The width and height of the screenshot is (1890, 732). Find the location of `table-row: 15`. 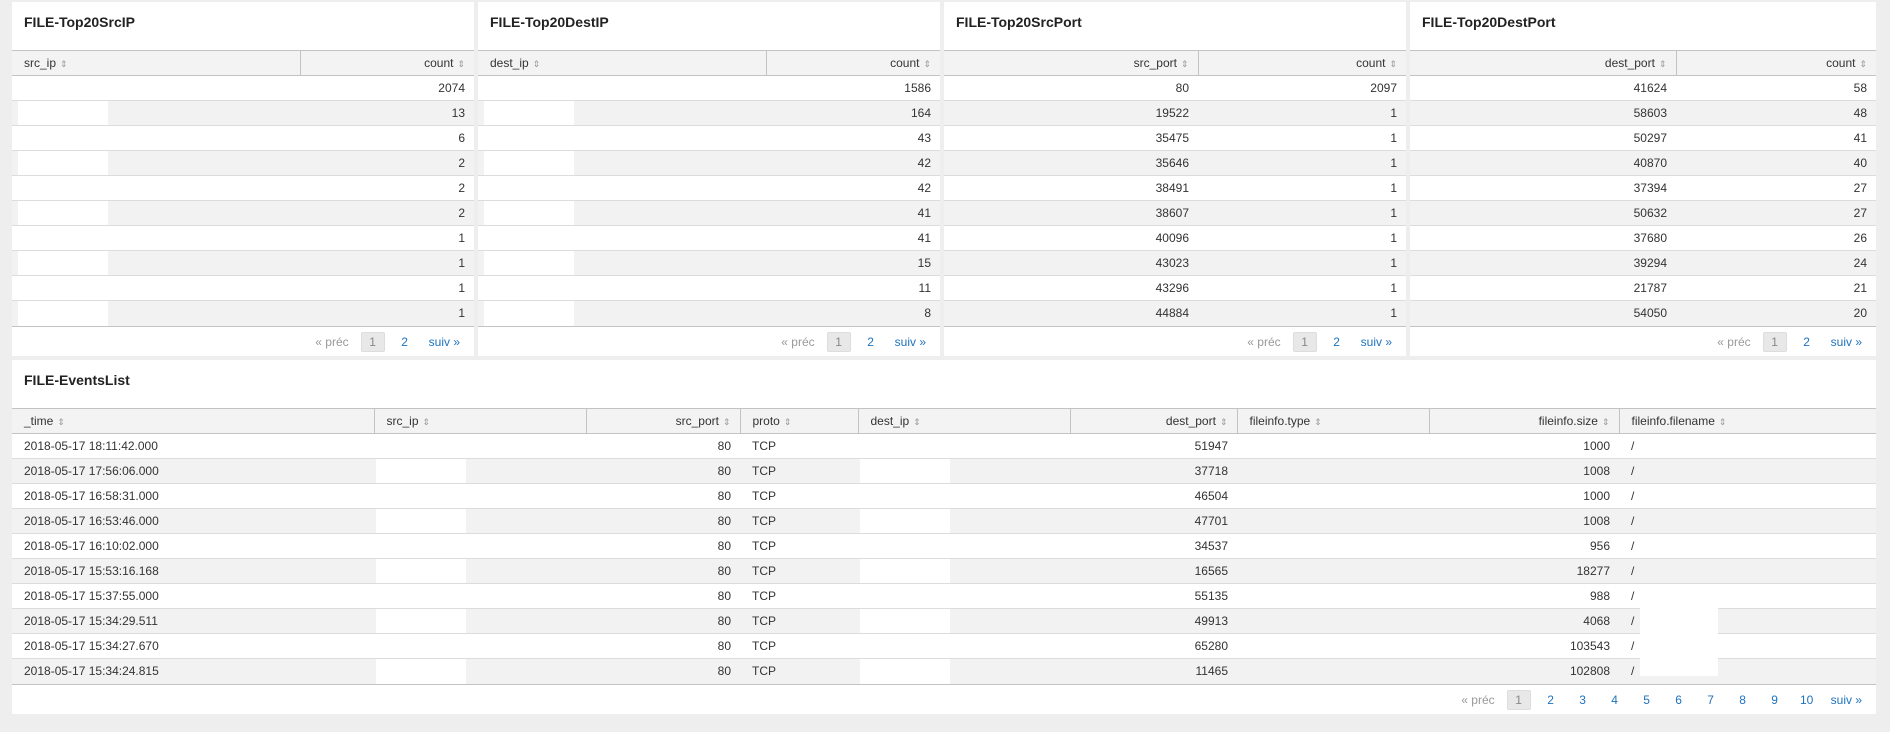

table-row: 15 is located at coordinates (709, 263).